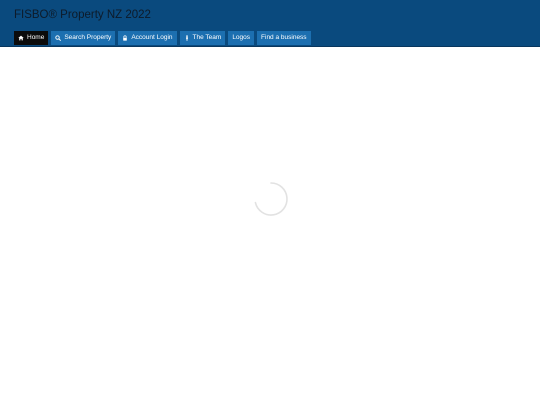  Describe the element at coordinates (58, 38) in the screenshot. I see `search-icon` at that location.